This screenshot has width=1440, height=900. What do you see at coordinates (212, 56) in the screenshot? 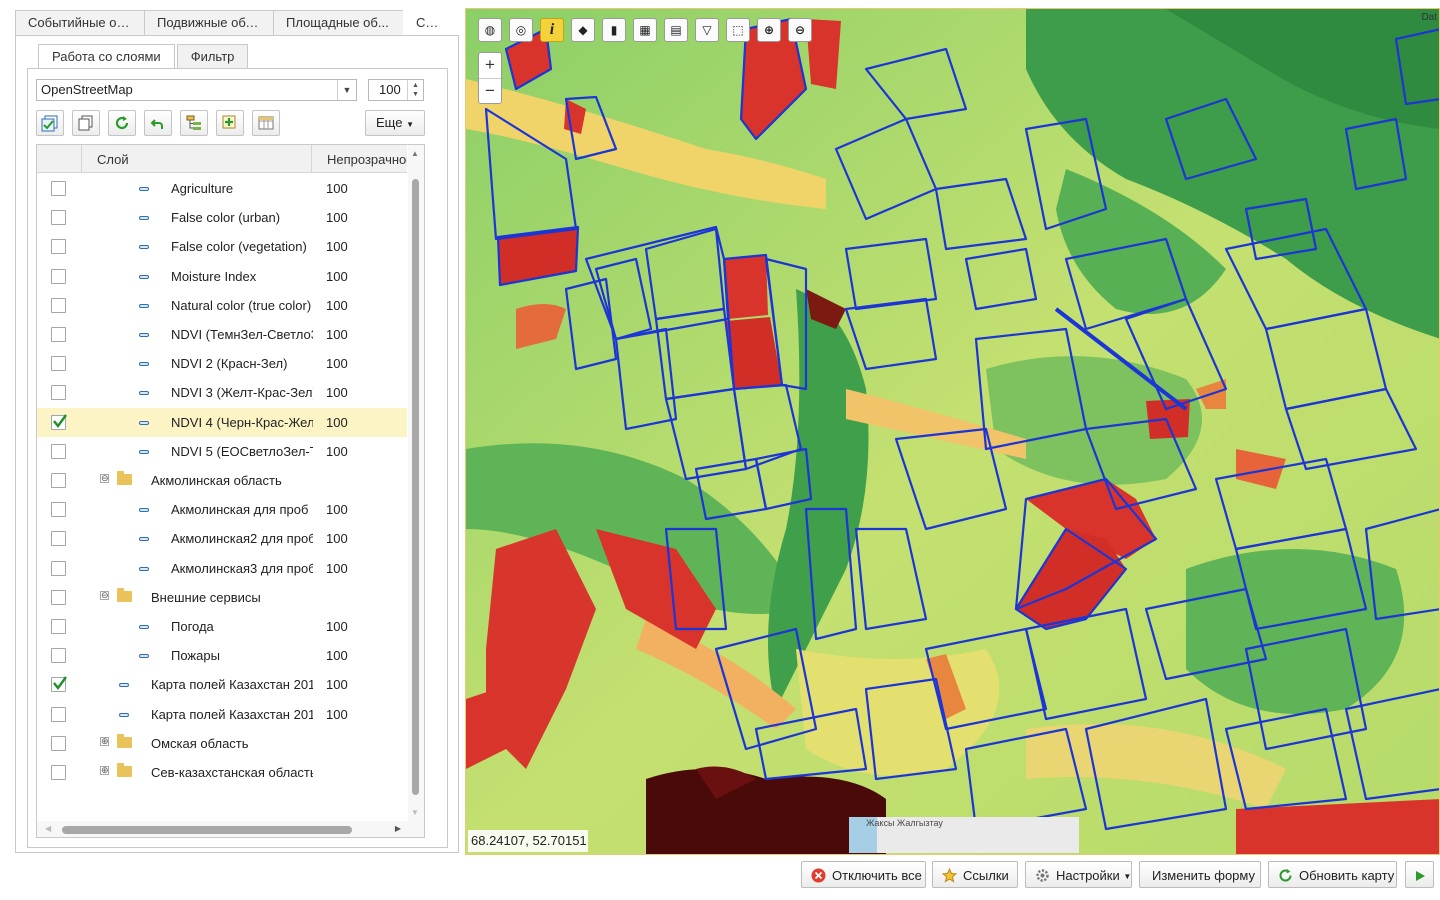
I see `tab-filter: Фильтр` at bounding box center [212, 56].